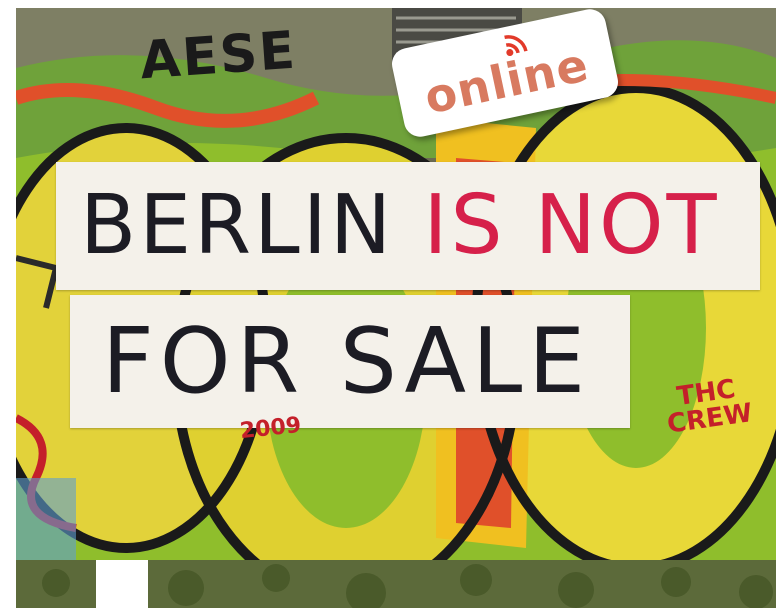 The height and width of the screenshot is (608, 776). Describe the element at coordinates (218, 56) in the screenshot. I see `graffiti-tag-top: AESE` at that location.